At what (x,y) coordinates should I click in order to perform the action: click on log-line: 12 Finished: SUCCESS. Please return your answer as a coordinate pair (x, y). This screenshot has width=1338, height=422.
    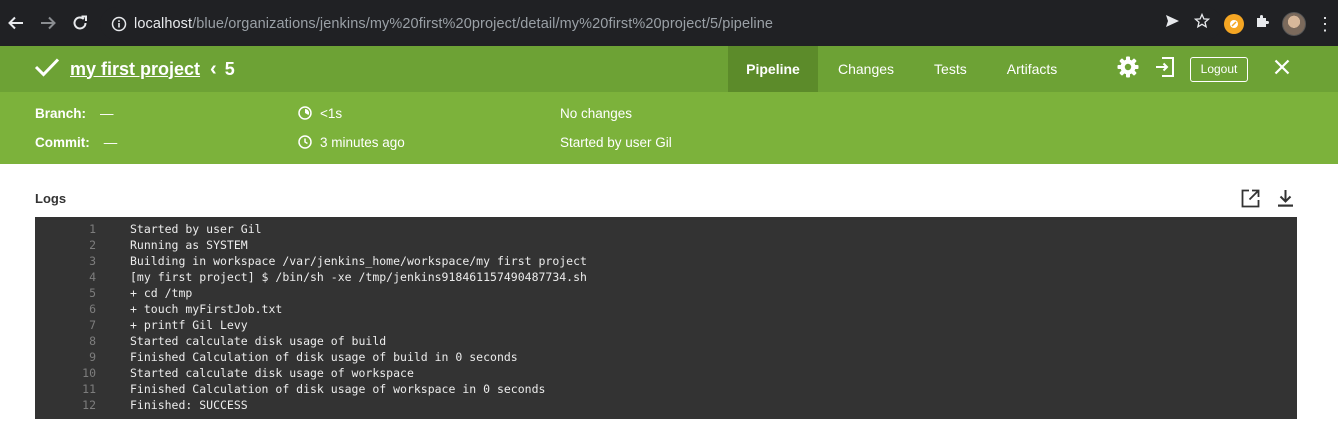
    Looking at the image, I should click on (666, 405).